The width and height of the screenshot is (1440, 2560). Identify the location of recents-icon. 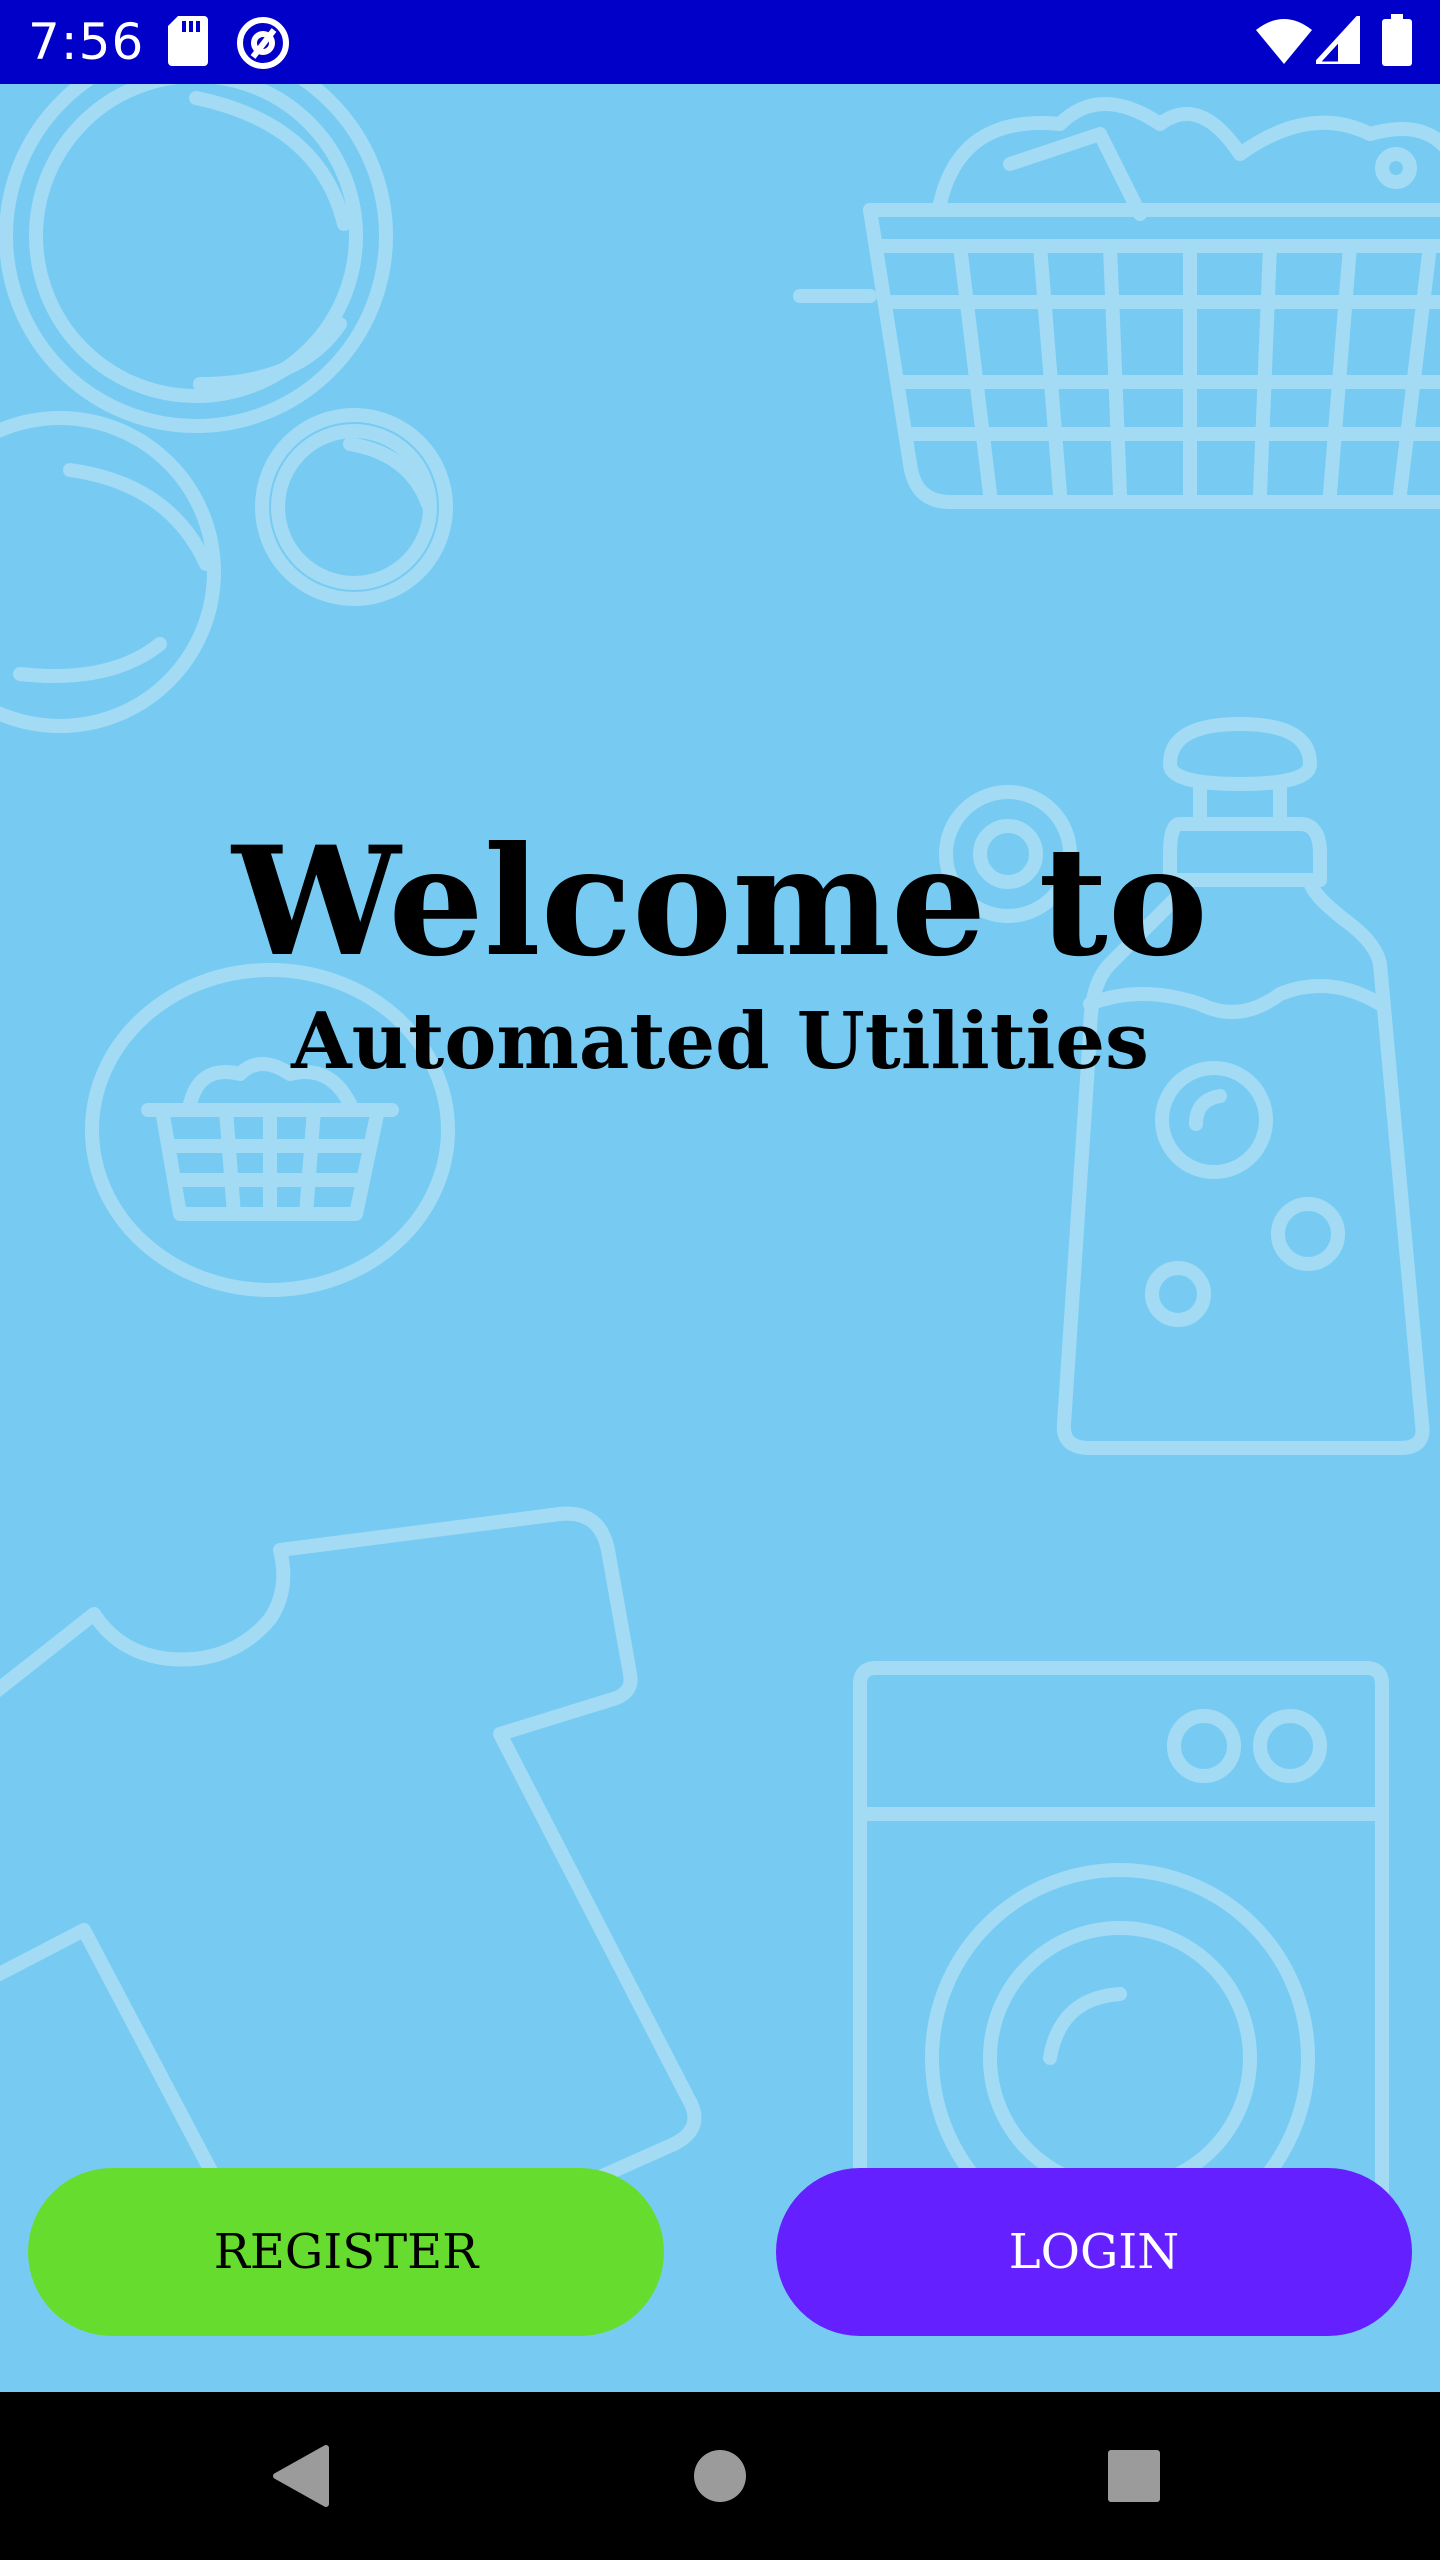
(1134, 2476).